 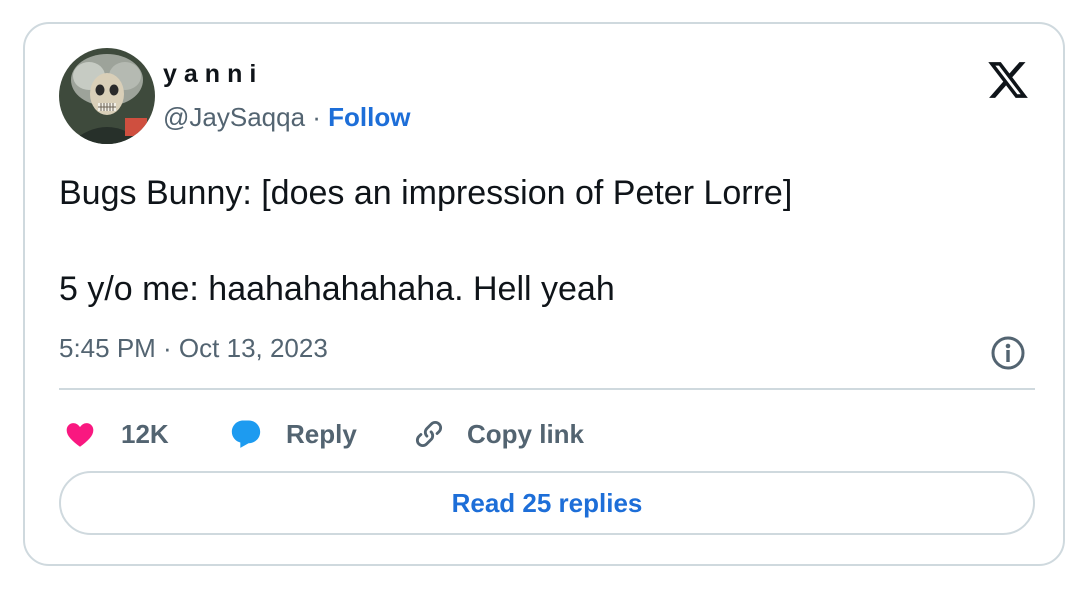 What do you see at coordinates (234, 117) in the screenshot?
I see `author-handle: @JaySaqqa` at bounding box center [234, 117].